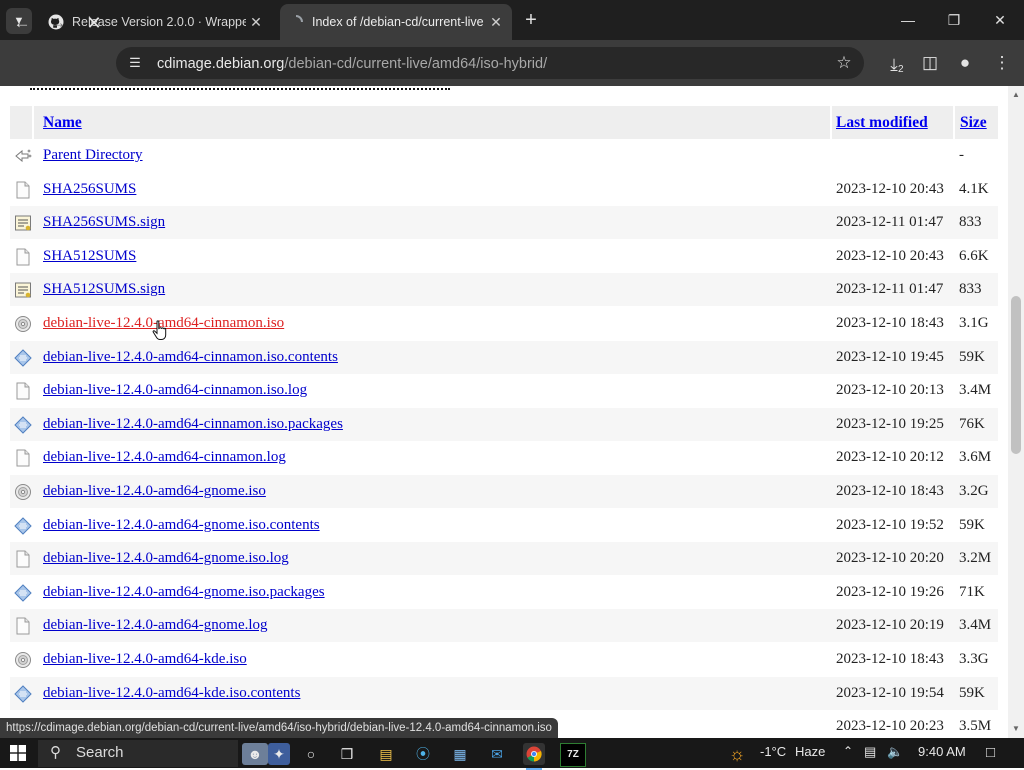  I want to click on menu-kebab-icon: ⋮, so click(1002, 63).